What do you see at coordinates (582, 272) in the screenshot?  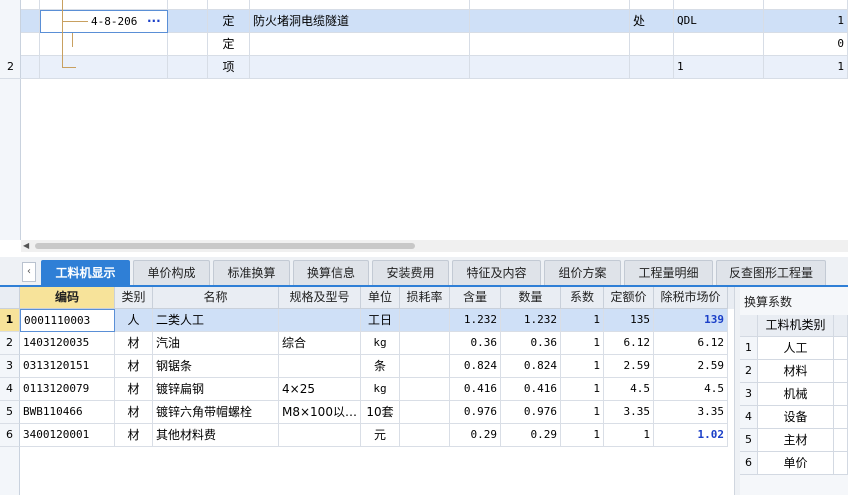 I see `tab-pricing-plan: 组价方案` at bounding box center [582, 272].